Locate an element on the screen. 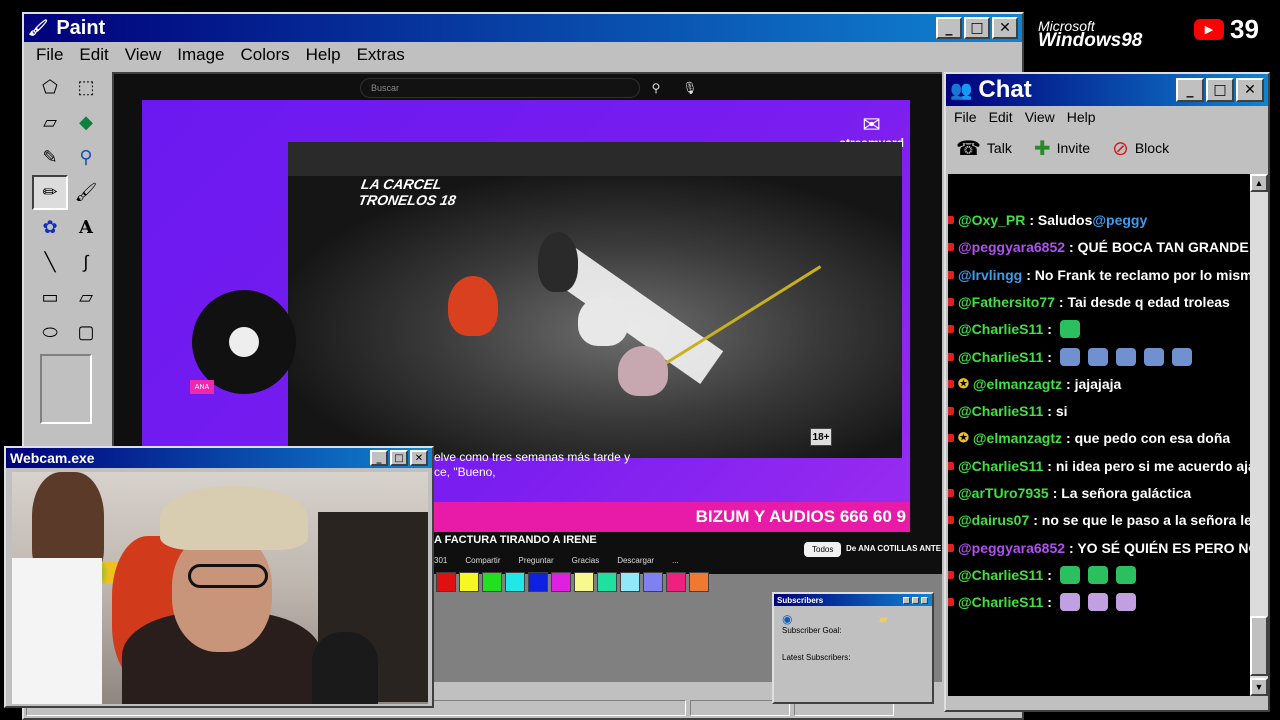  invite-button: ✚ Invite is located at coordinates (1062, 148).